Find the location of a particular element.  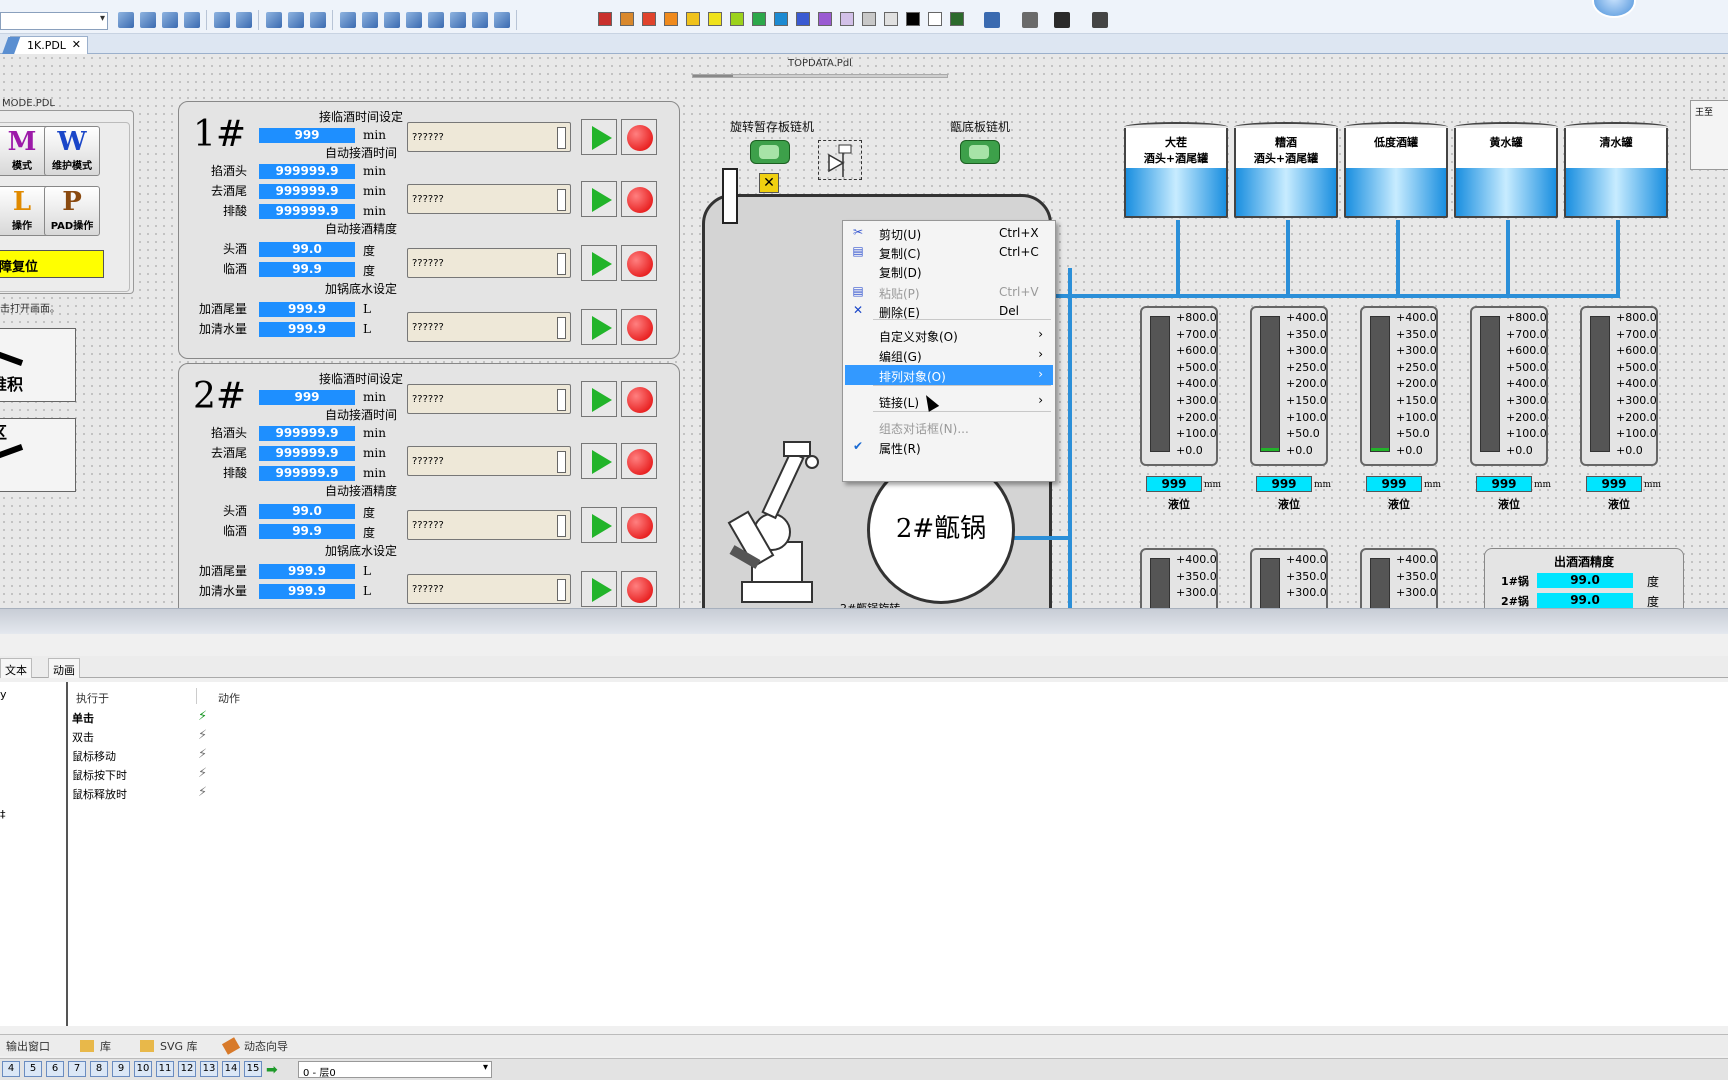

tab-animation: 动画 is located at coordinates (64, 668).